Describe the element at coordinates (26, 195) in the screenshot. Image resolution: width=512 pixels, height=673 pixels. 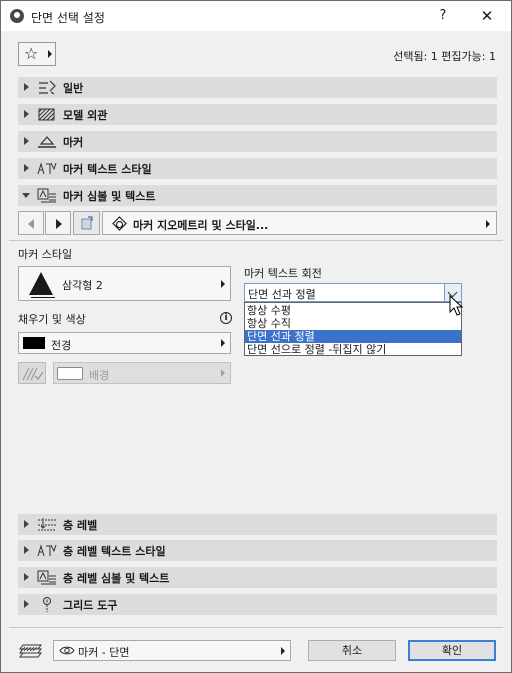
I see `collapse-arrow-icon` at that location.